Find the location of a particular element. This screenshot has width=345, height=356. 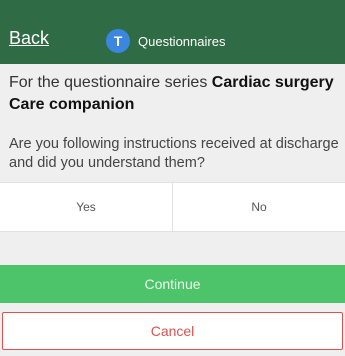

cancel-button: Cancel is located at coordinates (172, 331).